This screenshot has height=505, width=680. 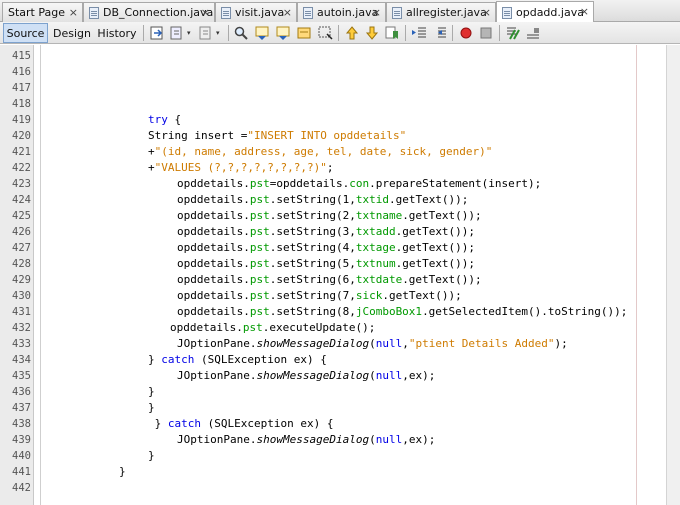 What do you see at coordinates (21, 216) in the screenshot?
I see `line-number: 425` at bounding box center [21, 216].